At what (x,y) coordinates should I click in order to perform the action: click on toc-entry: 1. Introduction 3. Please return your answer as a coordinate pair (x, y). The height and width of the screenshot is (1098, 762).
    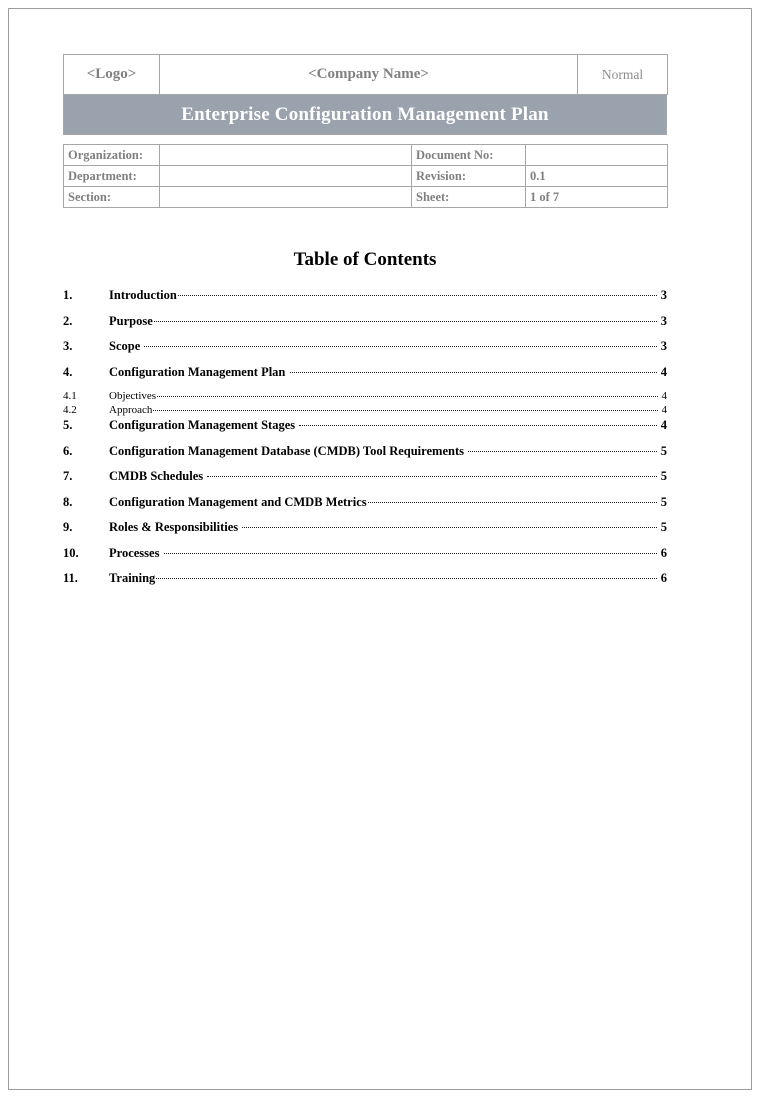
    Looking at the image, I should click on (365, 295).